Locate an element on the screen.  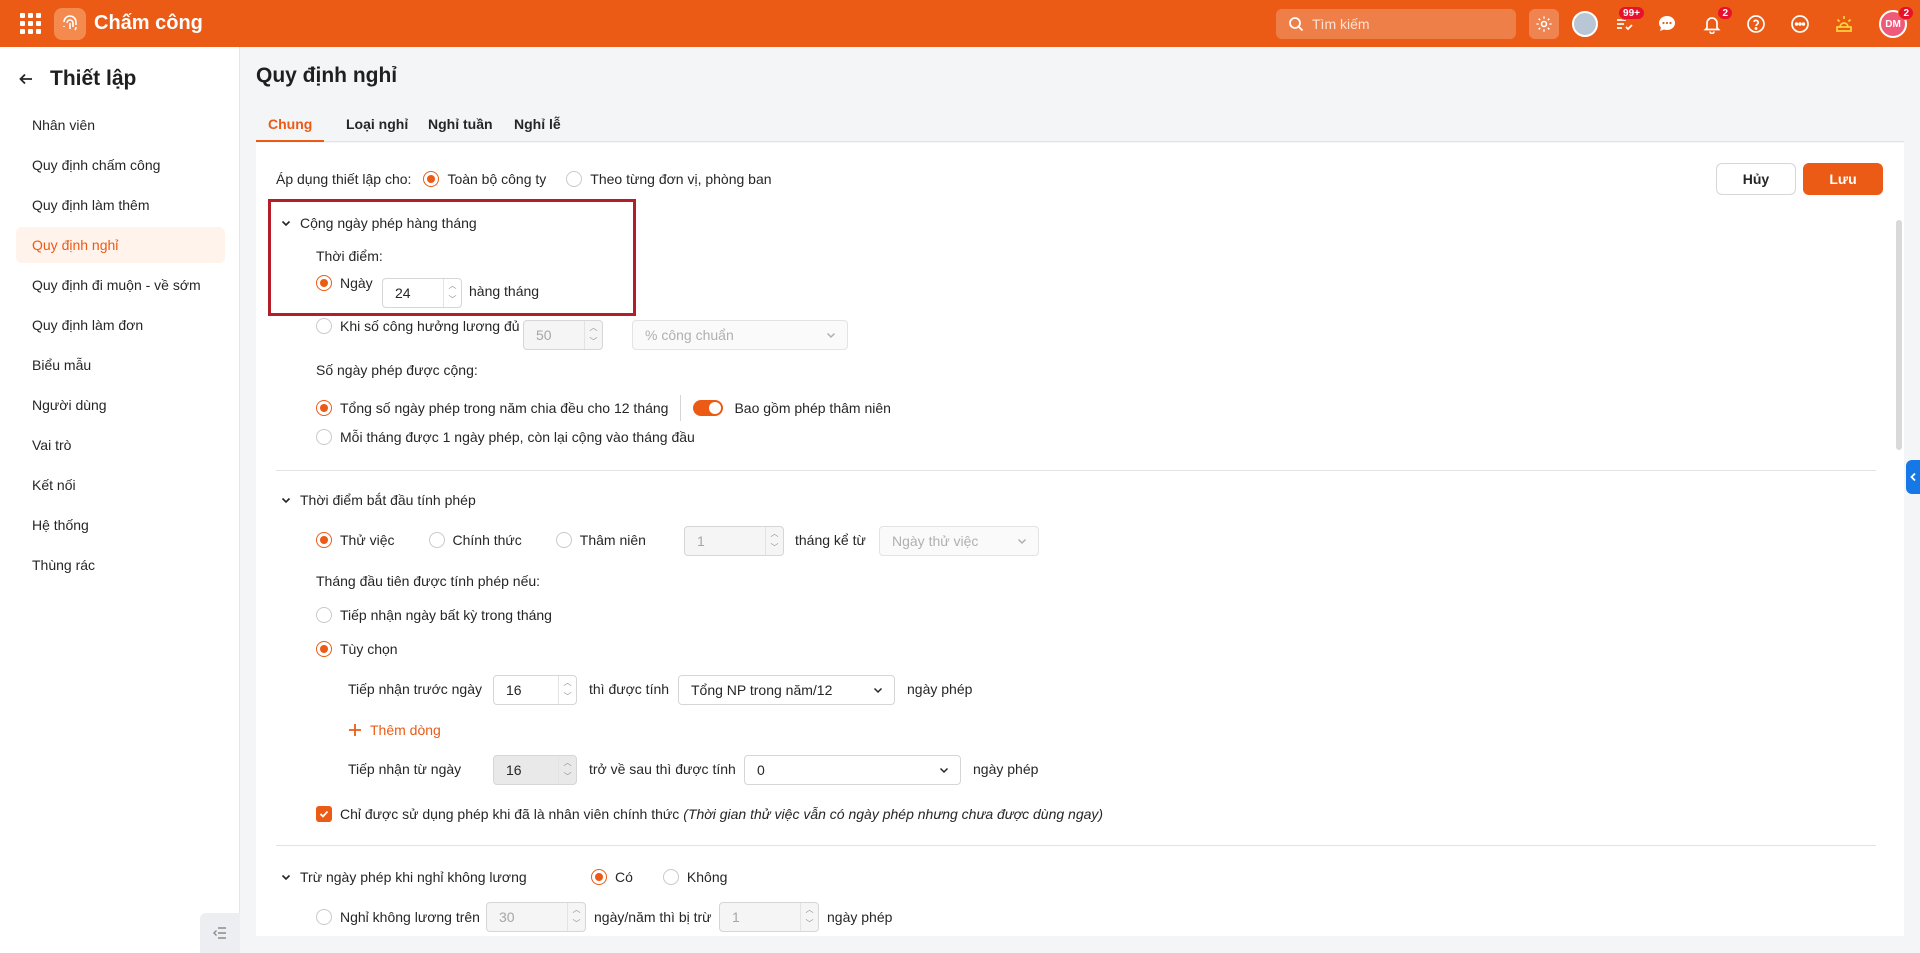
radio-when is located at coordinates (324, 326).